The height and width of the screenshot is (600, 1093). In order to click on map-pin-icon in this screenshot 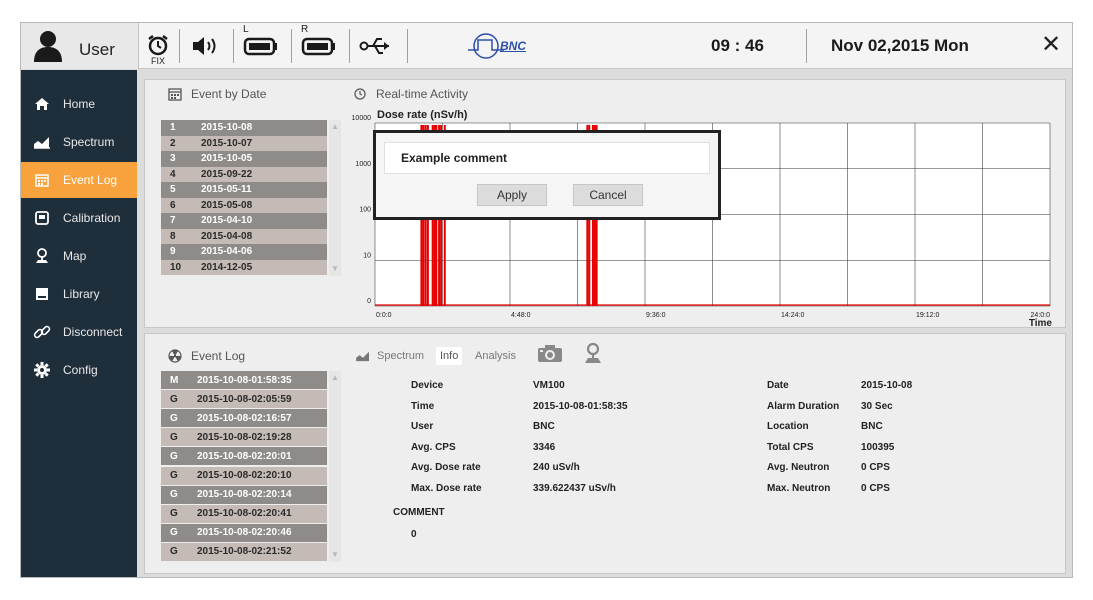, I will do `click(593, 352)`.